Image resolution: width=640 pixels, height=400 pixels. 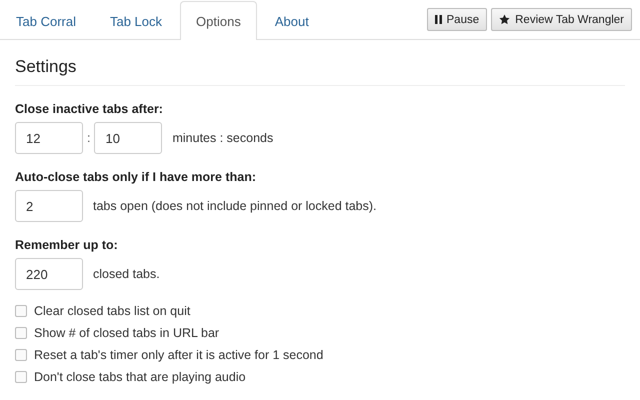 What do you see at coordinates (112, 311) in the screenshot?
I see `checkbox-label: Clear closed tabs list on quit` at bounding box center [112, 311].